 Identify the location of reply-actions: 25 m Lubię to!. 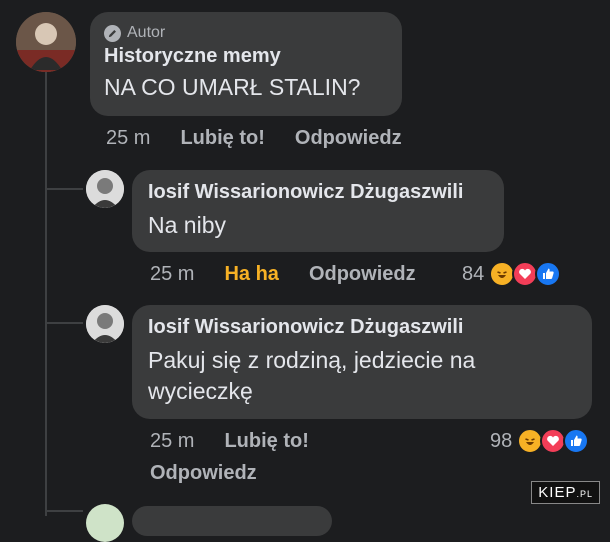
(229, 441).